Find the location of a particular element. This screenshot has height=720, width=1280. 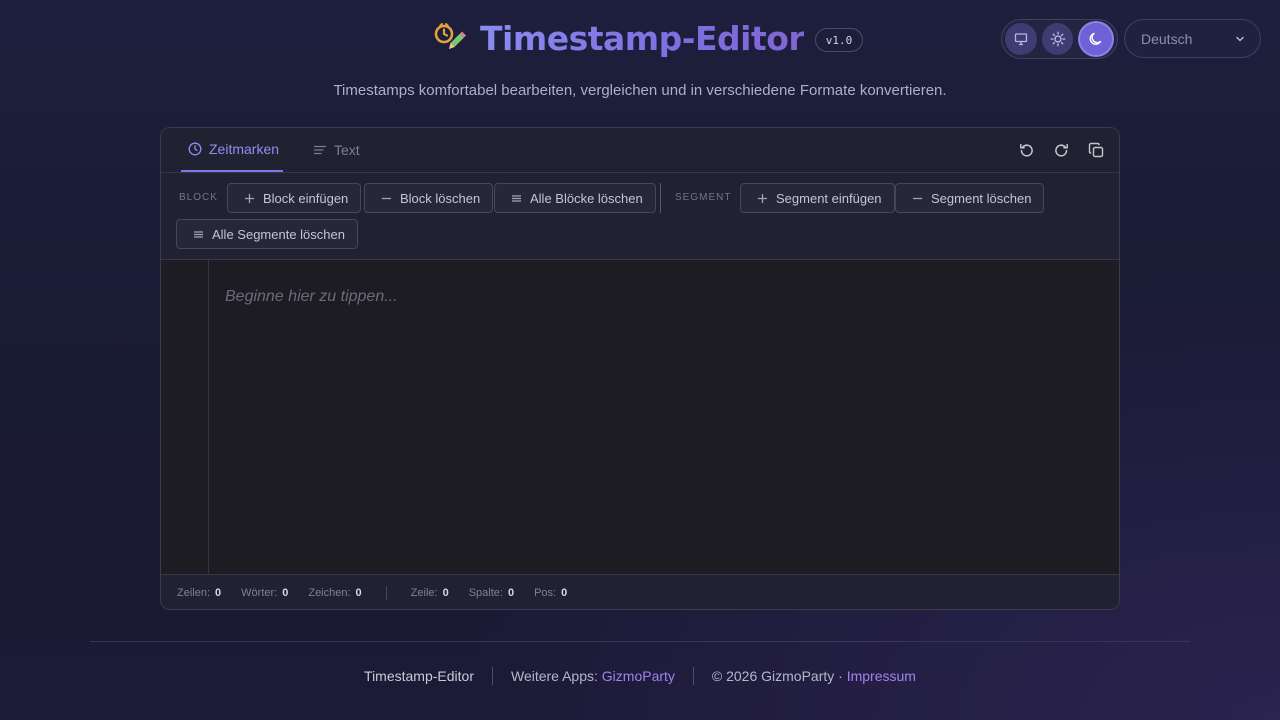

moon-icon is located at coordinates (1095, 38).